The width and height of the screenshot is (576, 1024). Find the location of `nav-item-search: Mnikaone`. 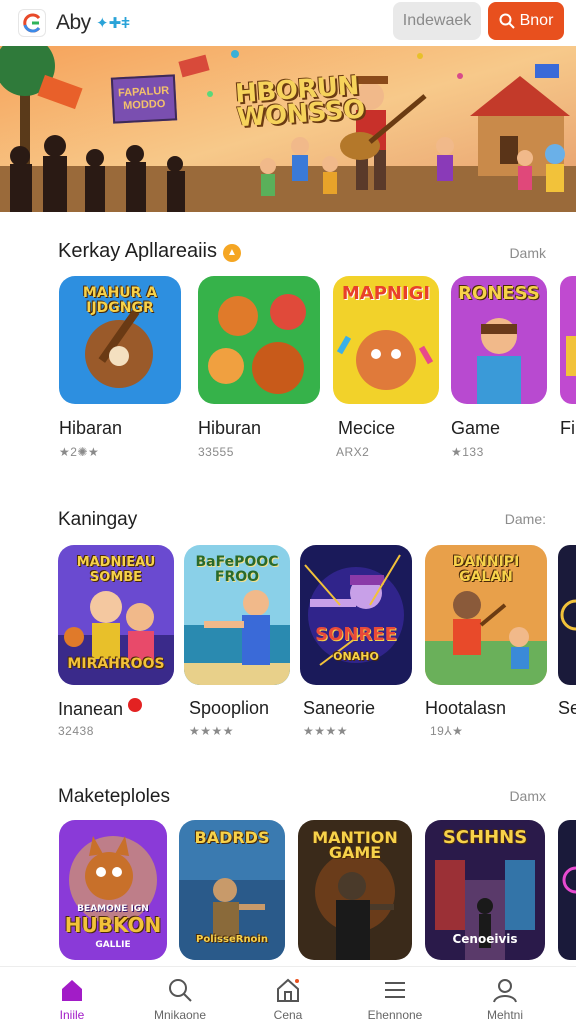

nav-item-search: Mnikaone is located at coordinates (180, 995).